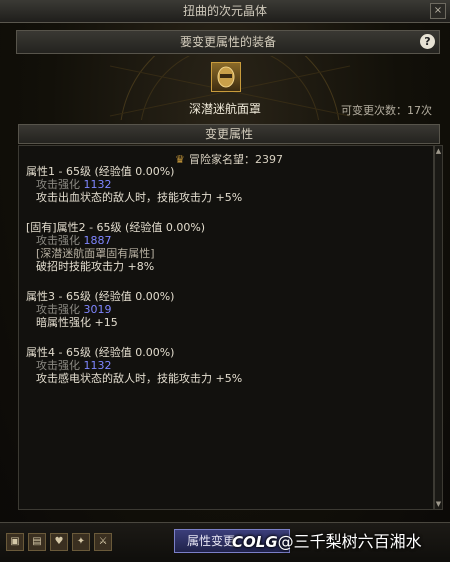 The image size is (450, 562). Describe the element at coordinates (81, 542) in the screenshot. I see `quickslot-icon-4: ✦` at that location.